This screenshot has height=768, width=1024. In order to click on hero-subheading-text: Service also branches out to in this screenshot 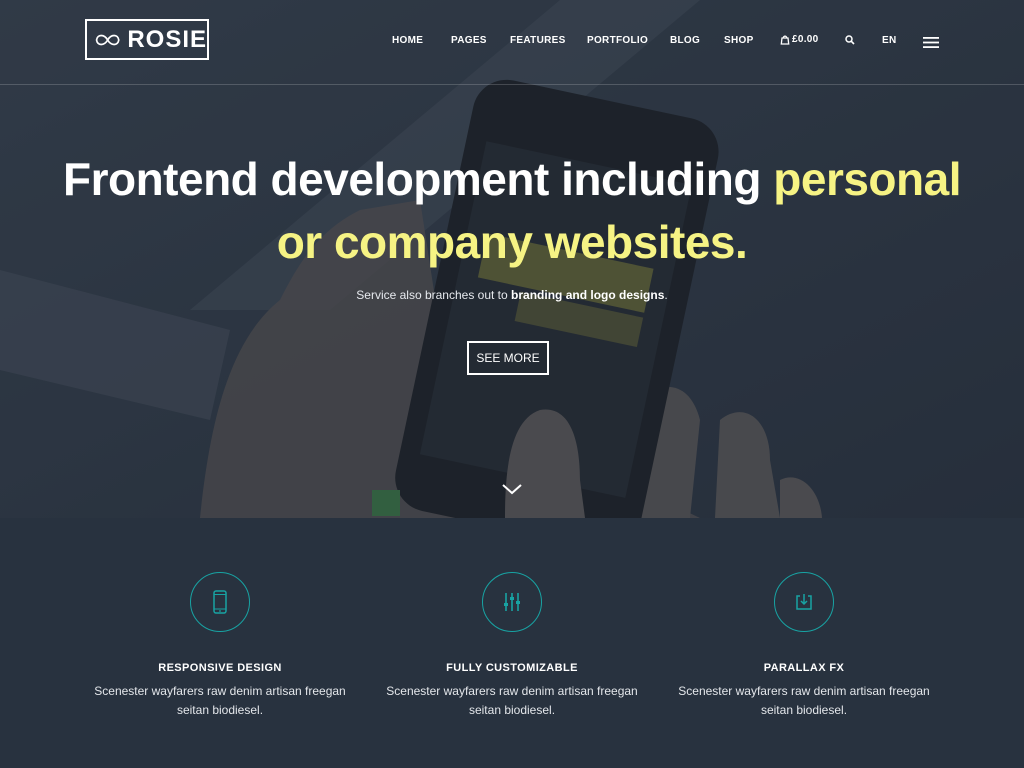, I will do `click(434, 295)`.